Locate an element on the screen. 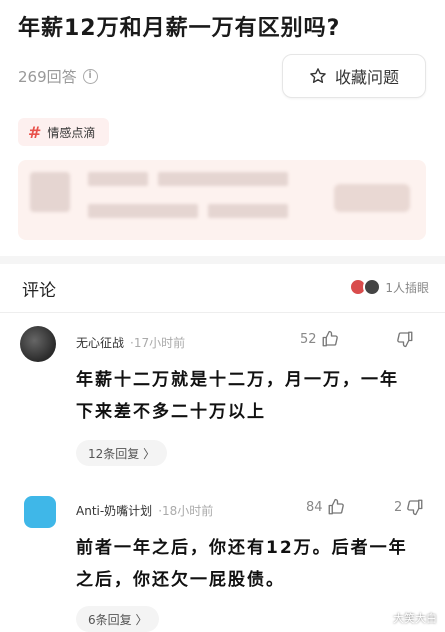  likers-label: 1人插眼 is located at coordinates (407, 287).